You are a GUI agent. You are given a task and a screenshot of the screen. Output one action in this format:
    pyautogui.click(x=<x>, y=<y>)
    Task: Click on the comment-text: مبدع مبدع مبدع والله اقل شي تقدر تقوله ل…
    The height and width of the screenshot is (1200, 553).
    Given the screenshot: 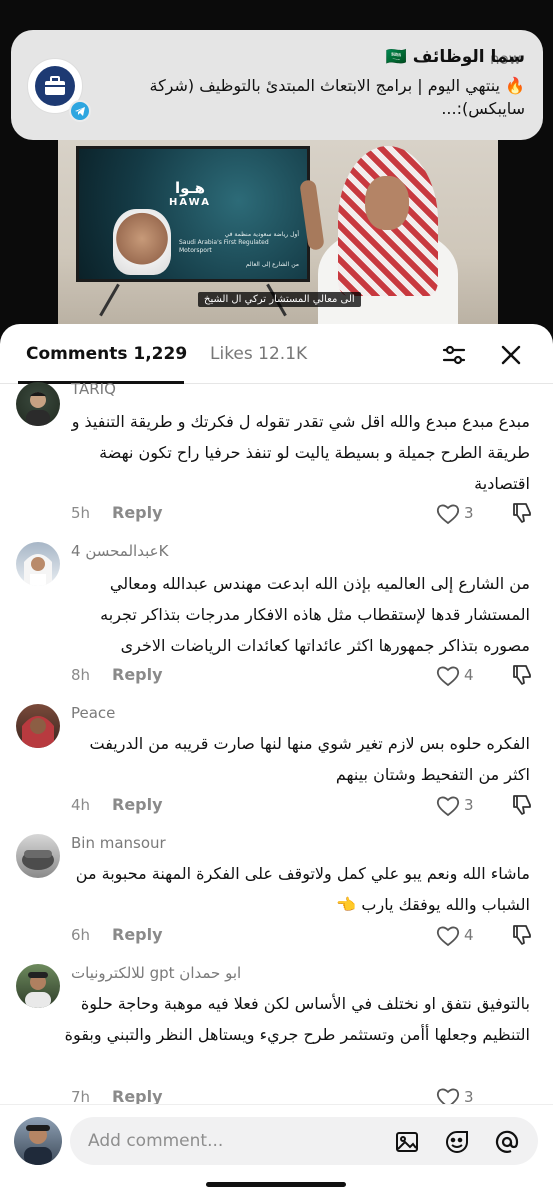 What is the action you would take?
    pyautogui.click(x=300, y=452)
    